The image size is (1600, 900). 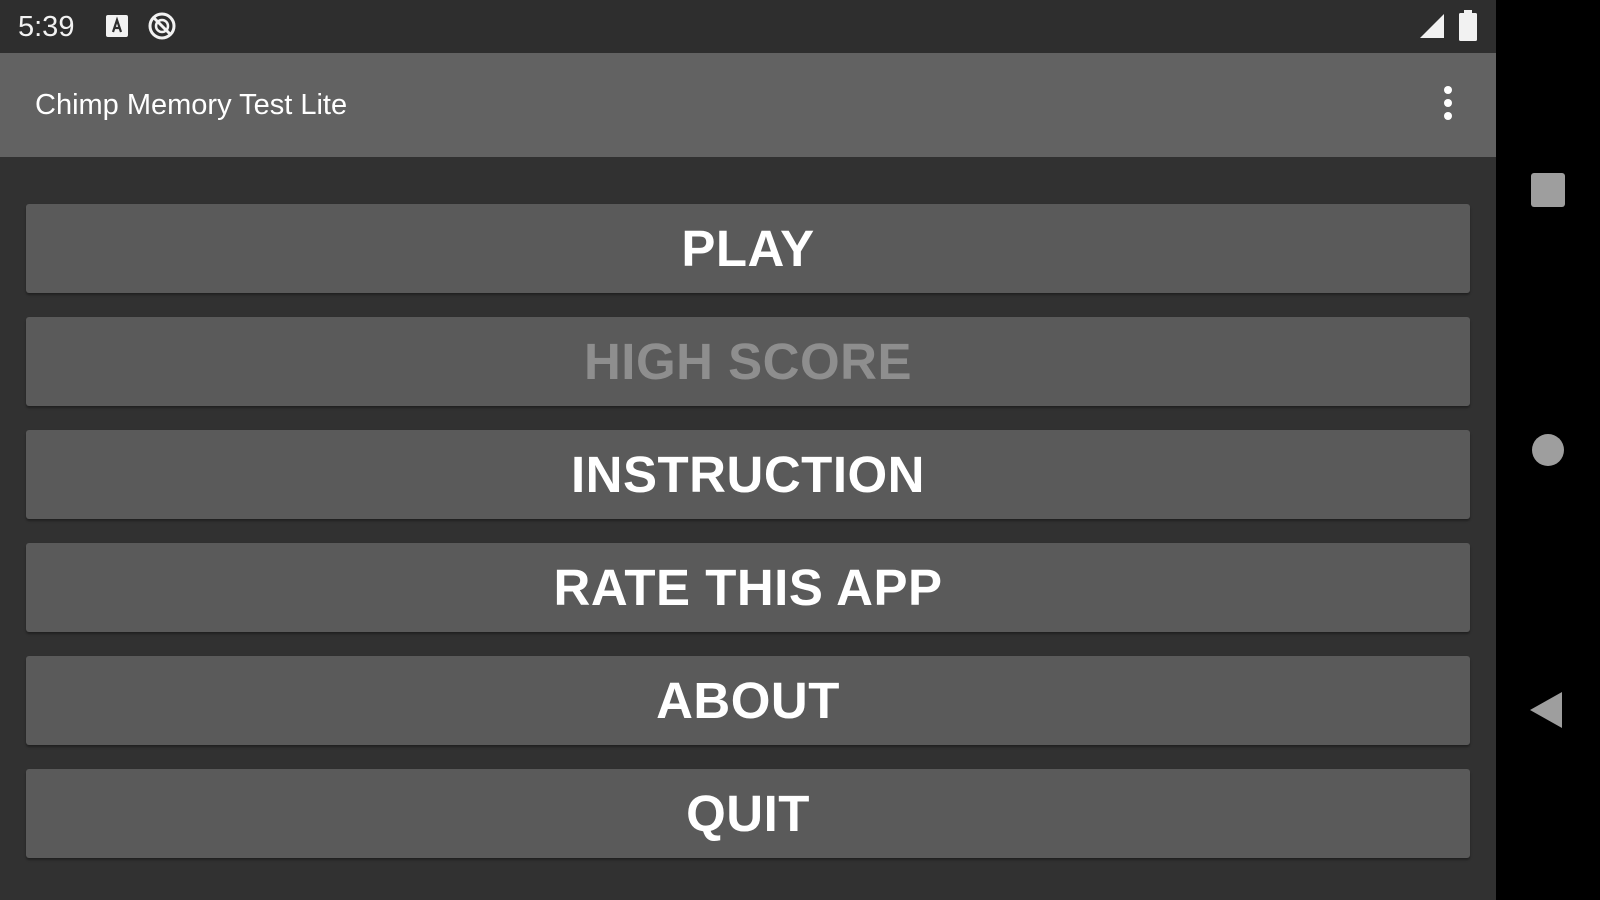 I want to click on home-icon, so click(x=1548, y=450).